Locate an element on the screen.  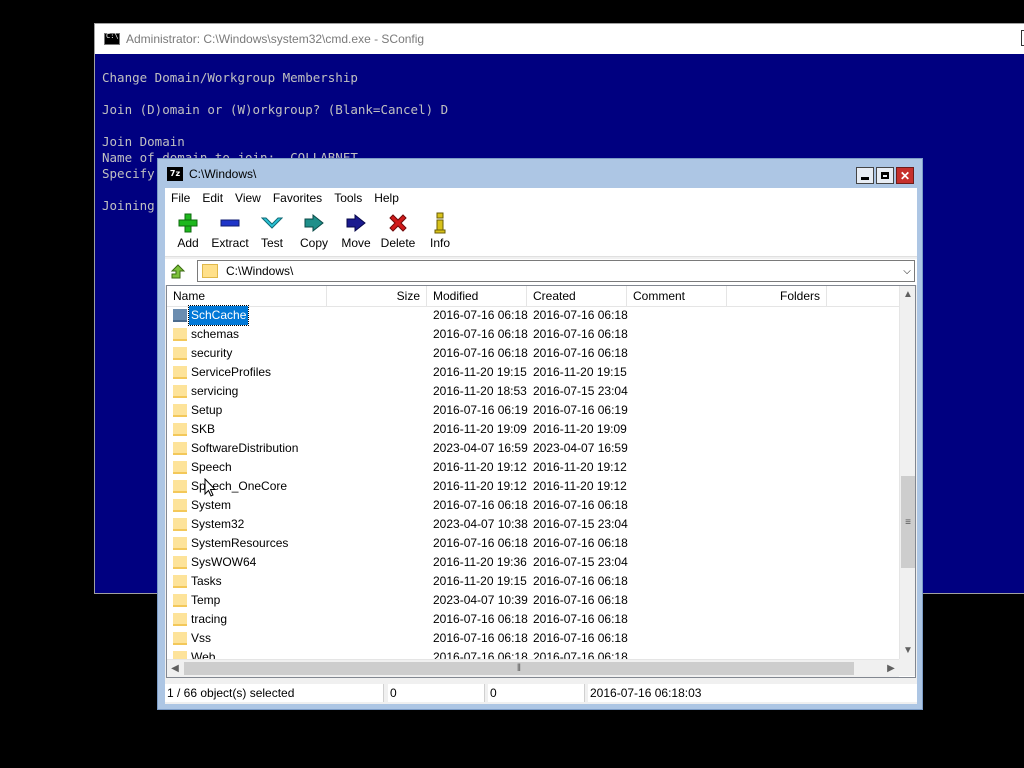
table-row: SysWOW64 2016-11-20 19:36 2016-07-15 23:04 is located at coordinates (533, 562).